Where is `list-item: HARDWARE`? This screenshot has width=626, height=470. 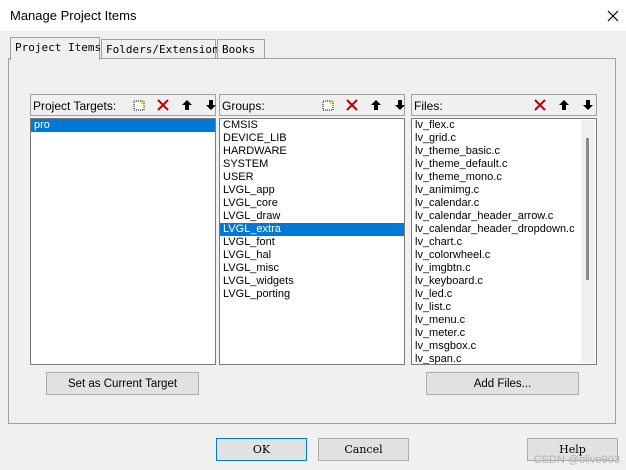 list-item: HARDWARE is located at coordinates (312, 151).